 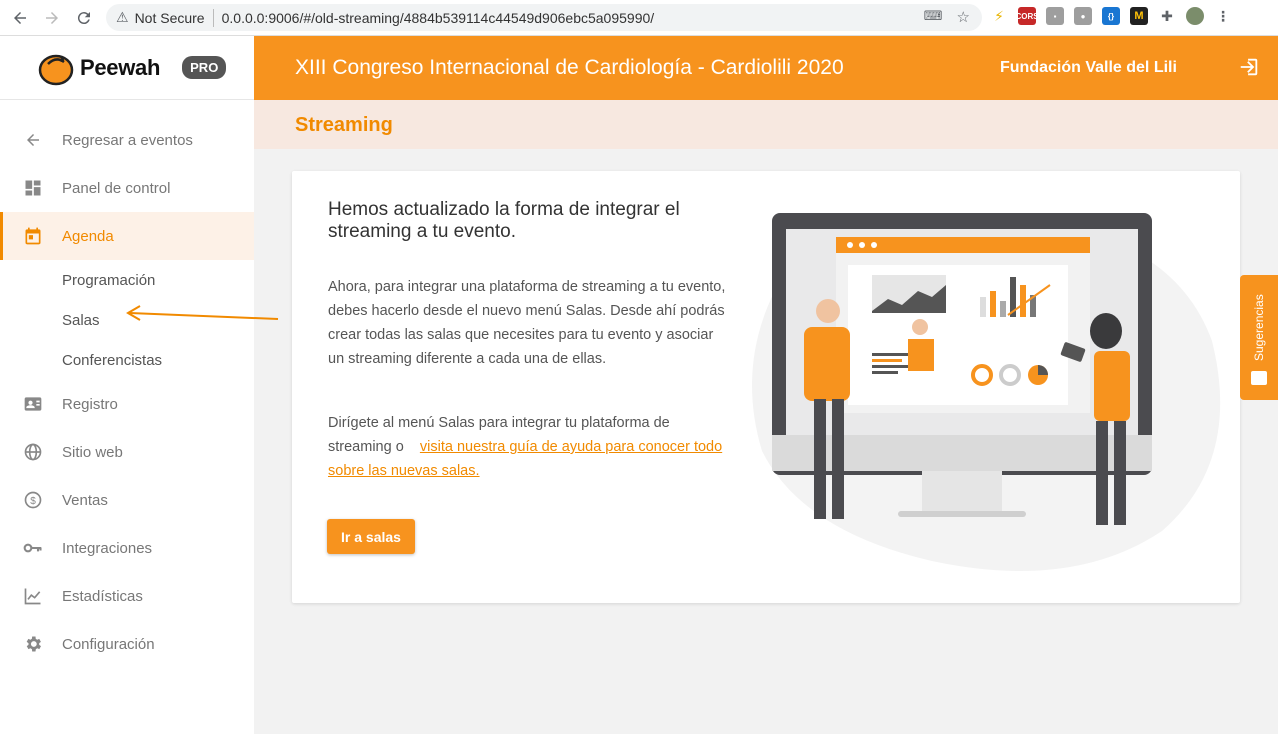 I want to click on security-status: Not Secure, so click(x=169, y=17).